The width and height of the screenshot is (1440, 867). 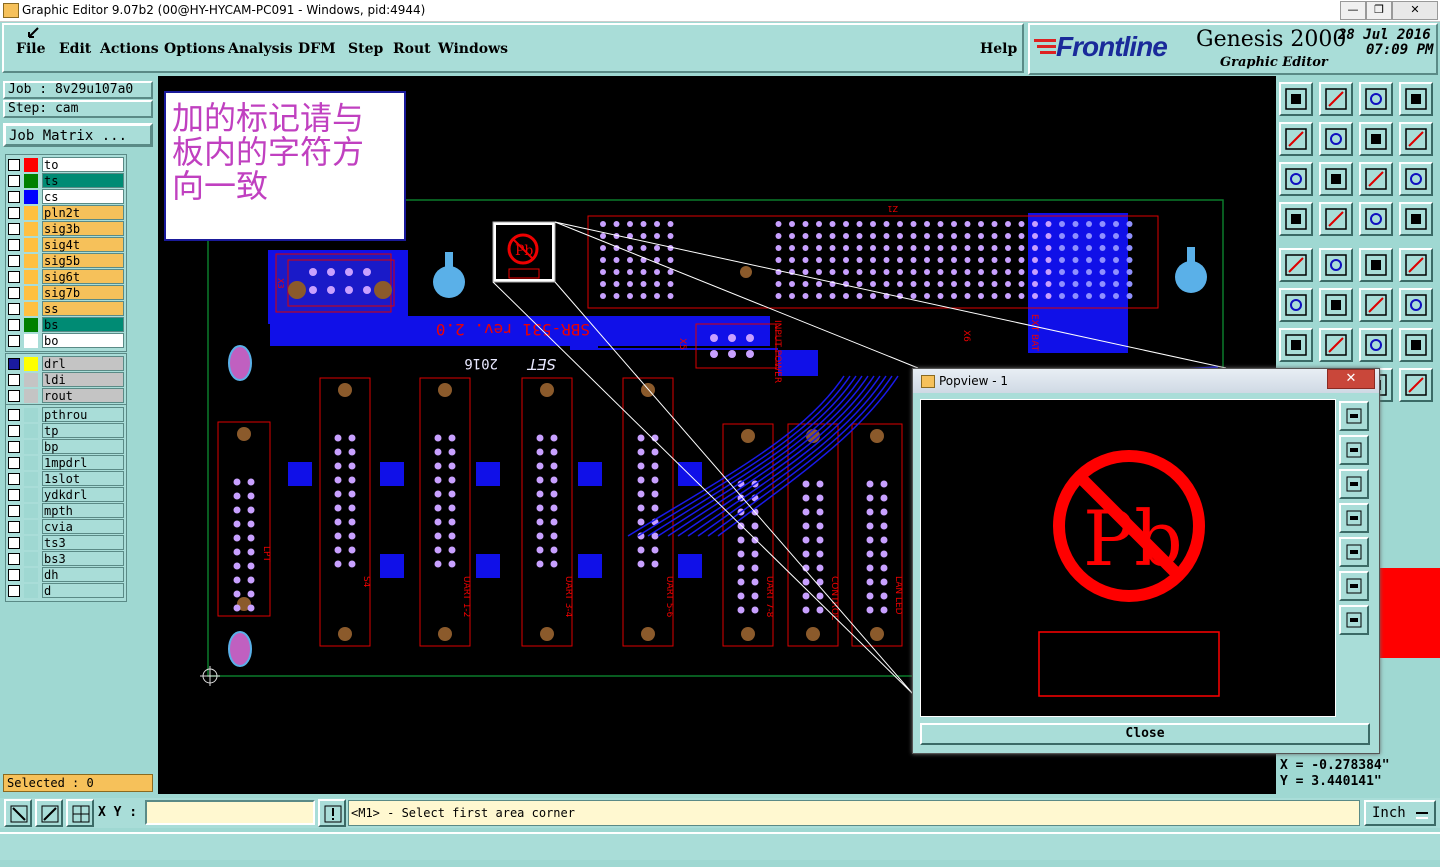 I want to click on snap-tool-button, so click(x=1336, y=219).